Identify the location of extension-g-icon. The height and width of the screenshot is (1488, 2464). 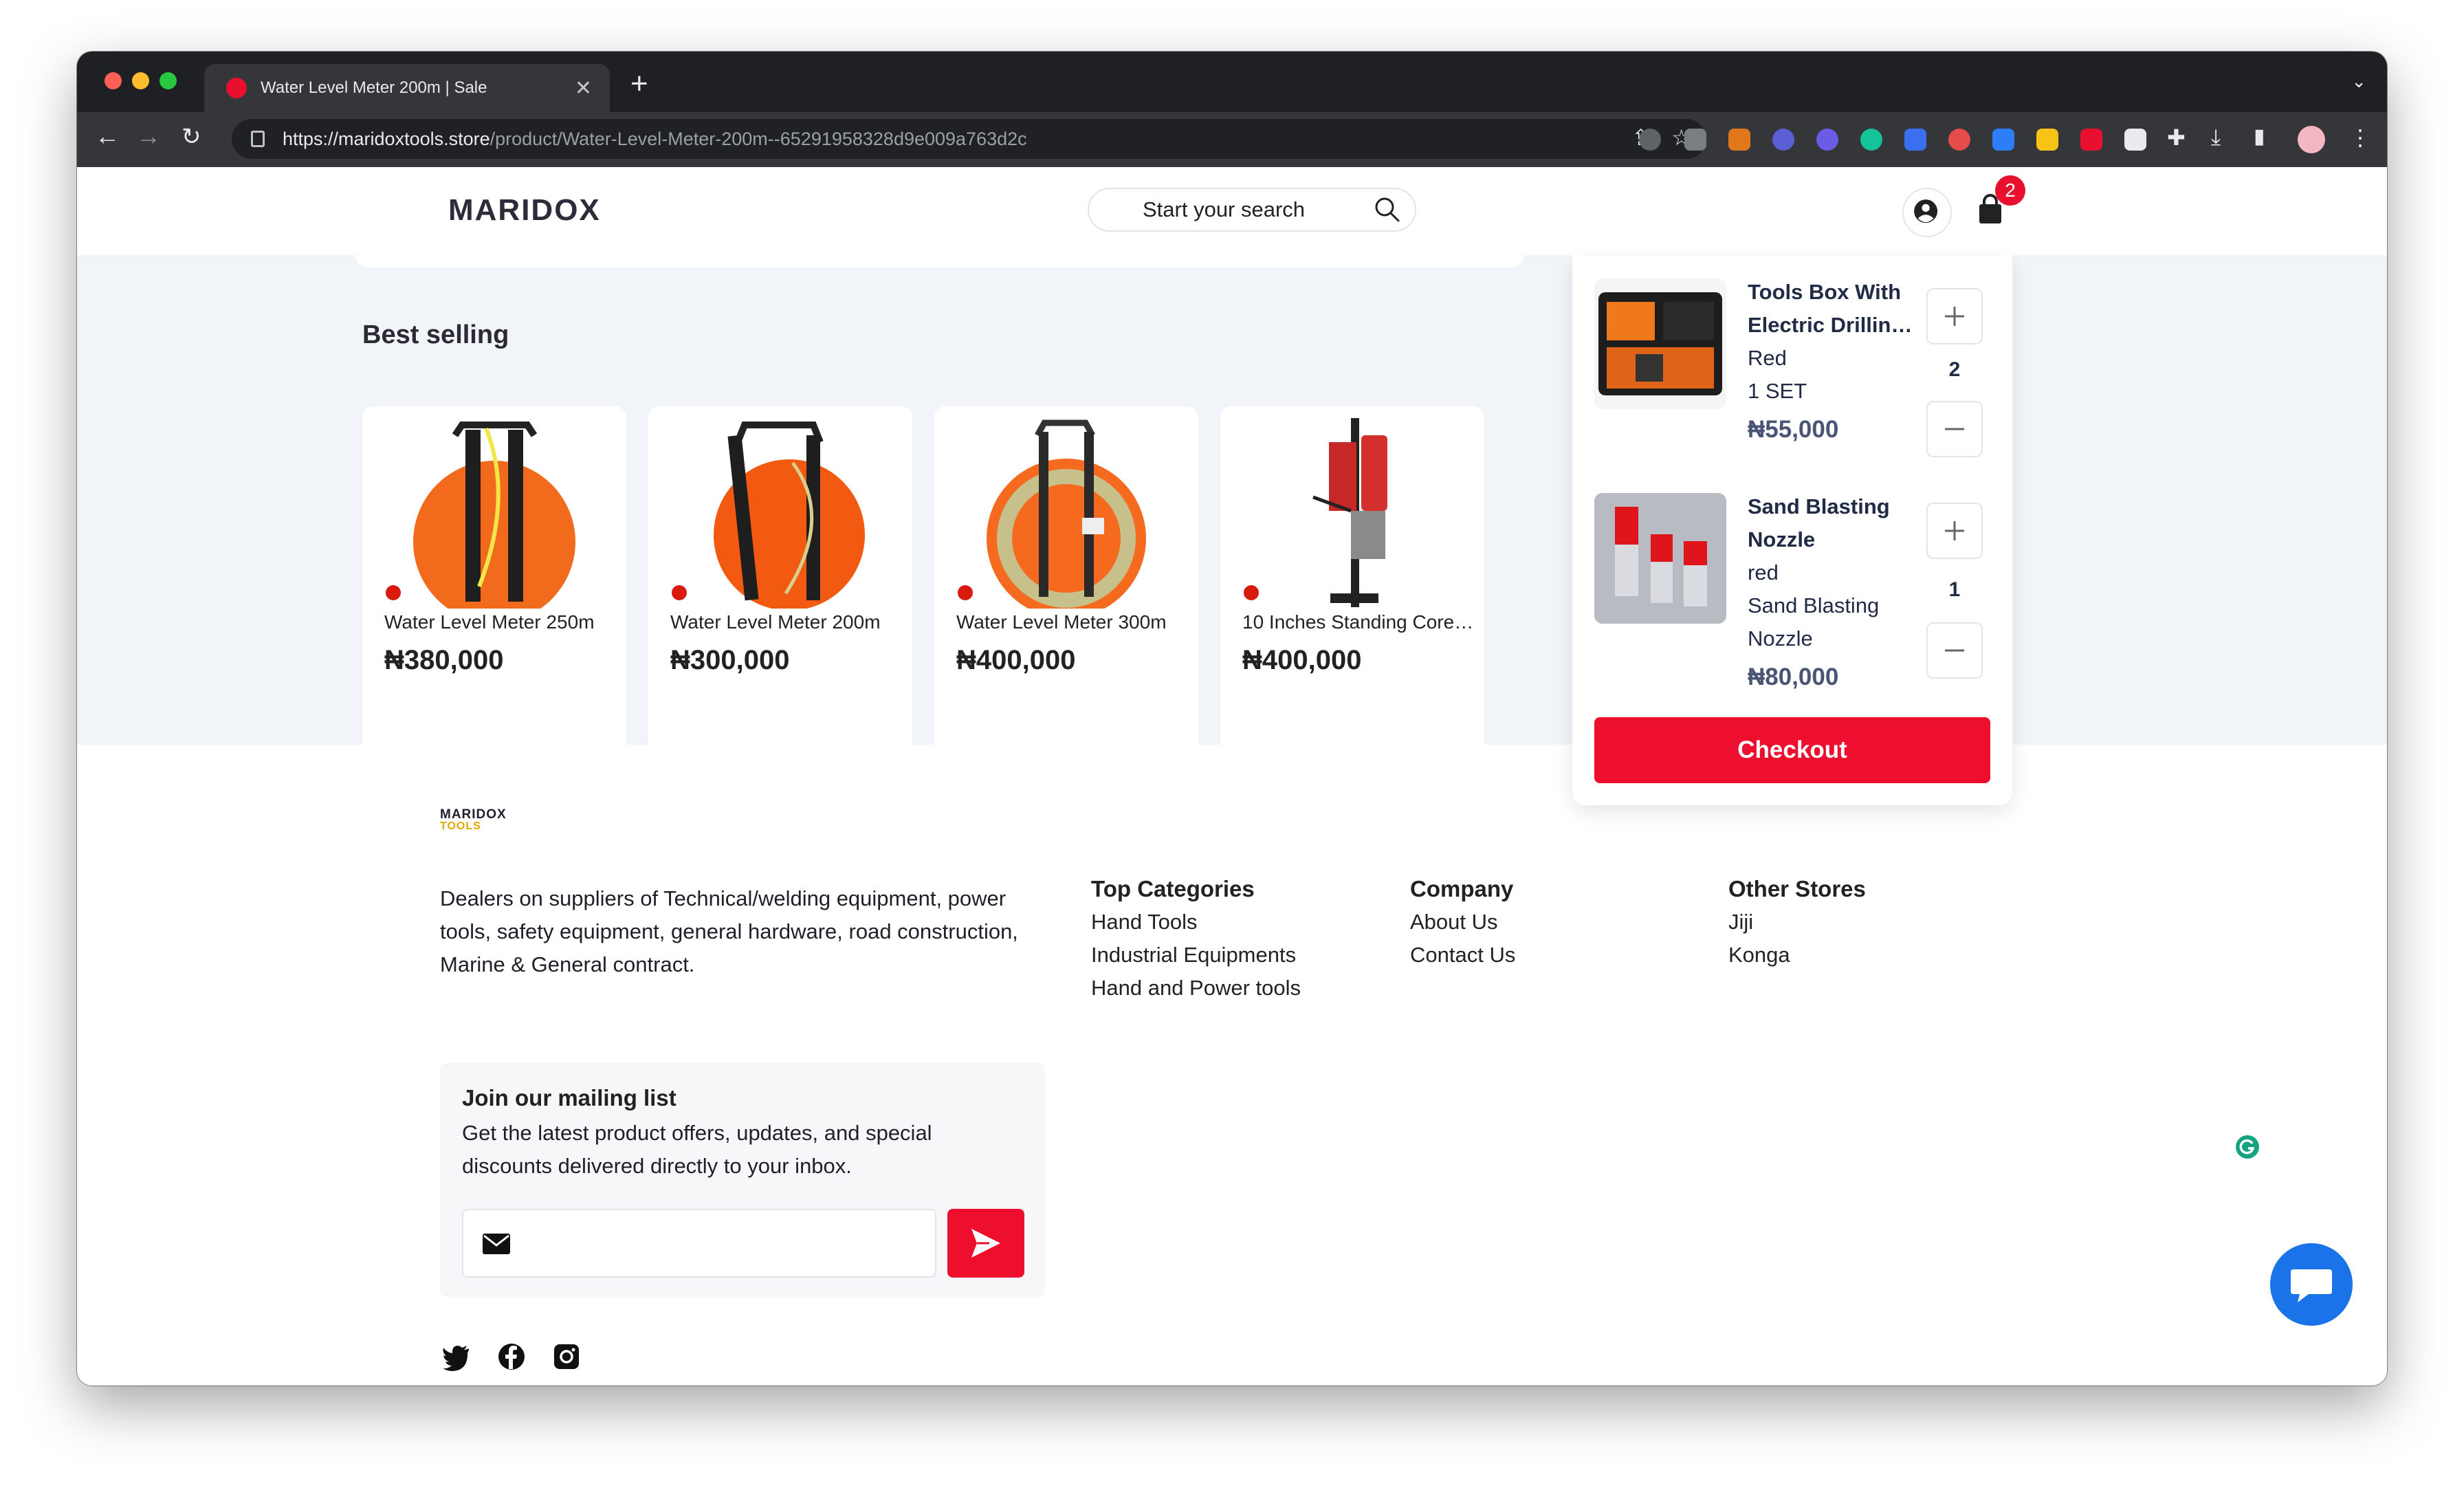
(2091, 140).